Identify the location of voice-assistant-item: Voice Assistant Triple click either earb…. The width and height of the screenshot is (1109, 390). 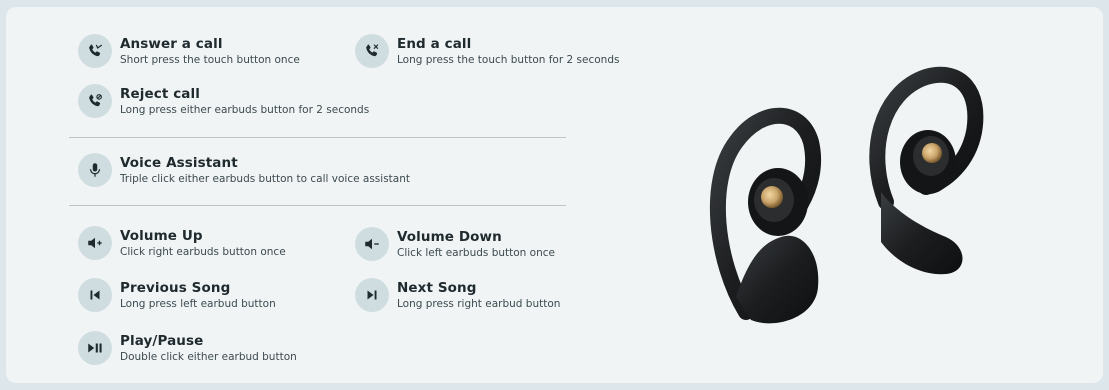
(244, 170).